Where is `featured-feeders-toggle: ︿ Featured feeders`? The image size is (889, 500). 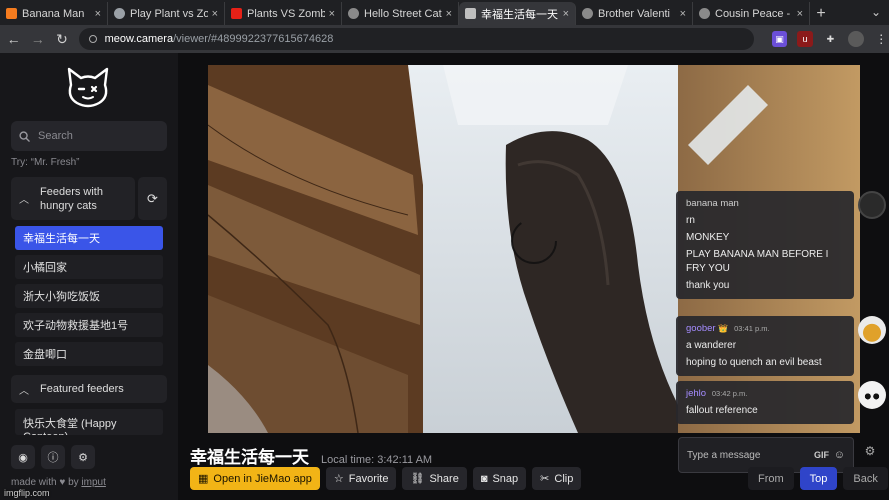
featured-feeders-toggle: ︿ Featured feeders is located at coordinates (89, 389).